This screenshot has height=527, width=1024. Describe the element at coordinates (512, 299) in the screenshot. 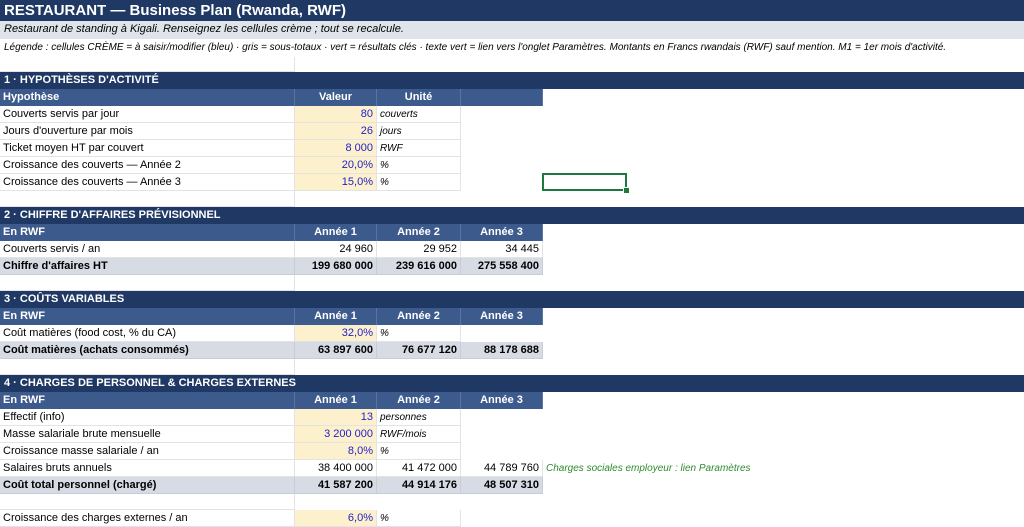

I see `section-3-title: 3 · COÛTS VARIABLES` at that location.